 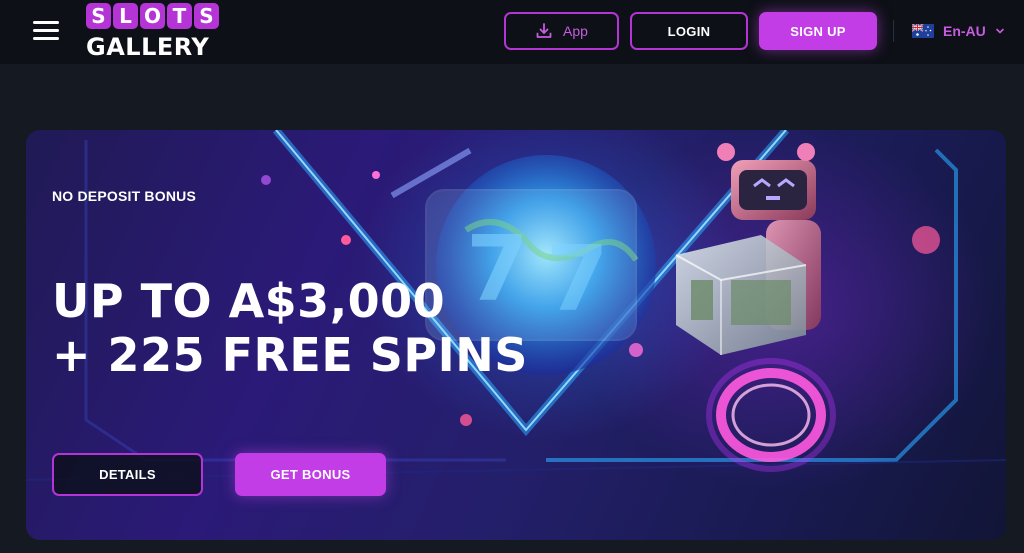 I want to click on bonus-headline: UP TO A$3,000 + 225 FREE SPINS, so click(x=290, y=328).